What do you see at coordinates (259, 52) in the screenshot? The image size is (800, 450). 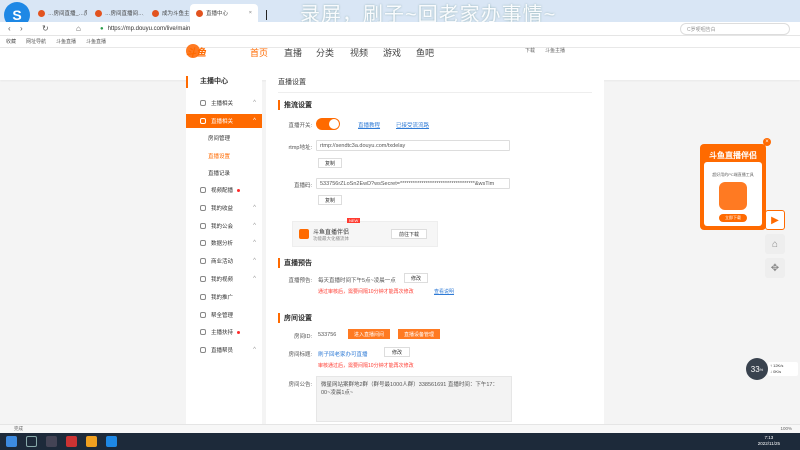 I see `nav-home: 首页` at bounding box center [259, 52].